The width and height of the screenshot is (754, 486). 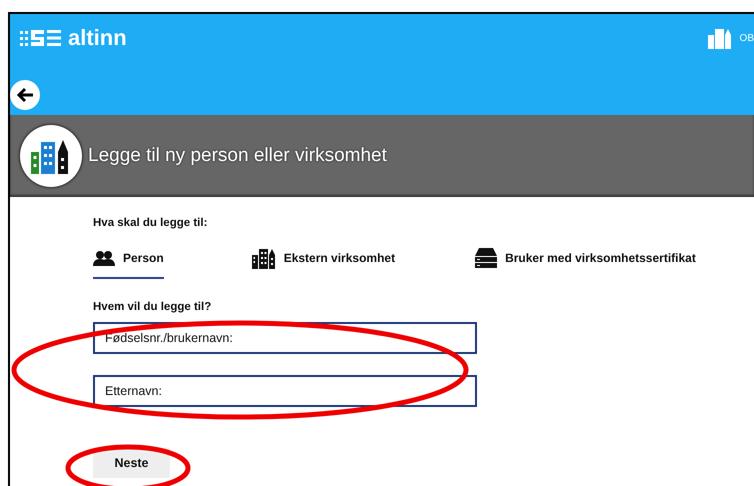 I want to click on page-title: Legge til ny person eller virksomhet, so click(x=237, y=156).